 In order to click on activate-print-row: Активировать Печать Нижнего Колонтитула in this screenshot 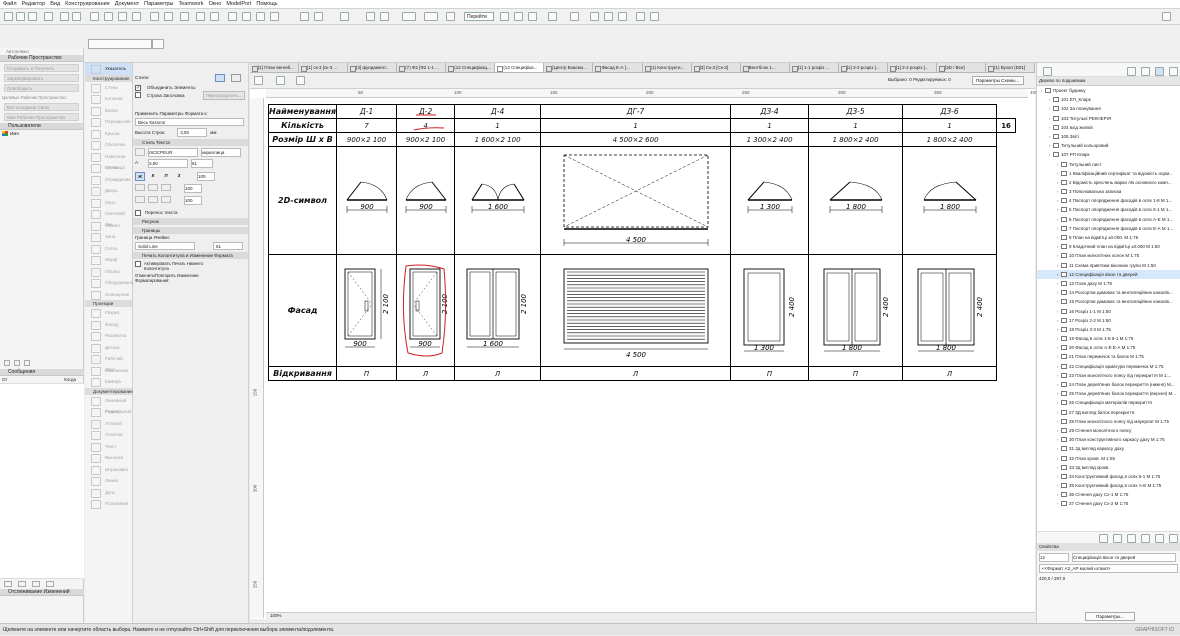, I will do `click(190, 266)`.